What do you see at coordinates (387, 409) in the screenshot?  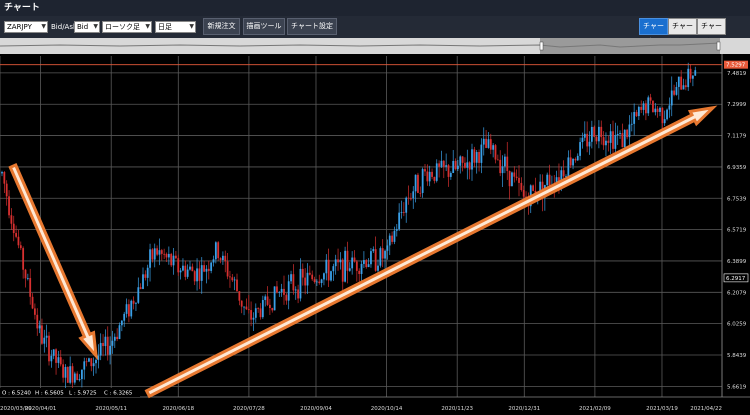 I see `date-axis-label: 2020/10/14` at bounding box center [387, 409].